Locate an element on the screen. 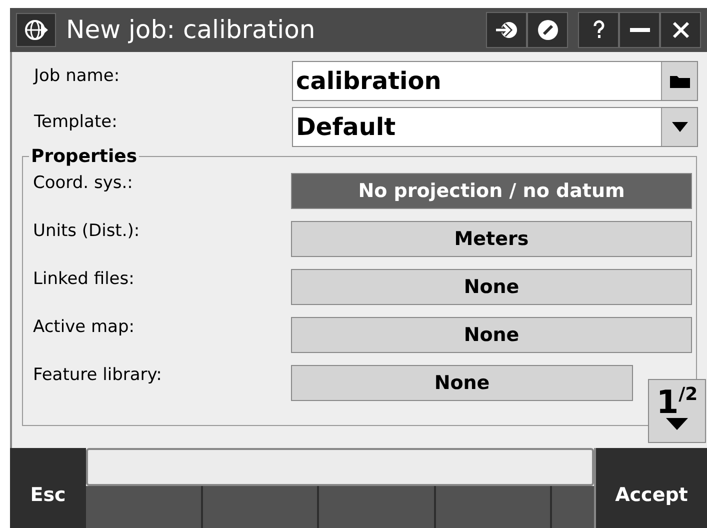 The height and width of the screenshot is (528, 707). down-arrow-icon is located at coordinates (677, 424).